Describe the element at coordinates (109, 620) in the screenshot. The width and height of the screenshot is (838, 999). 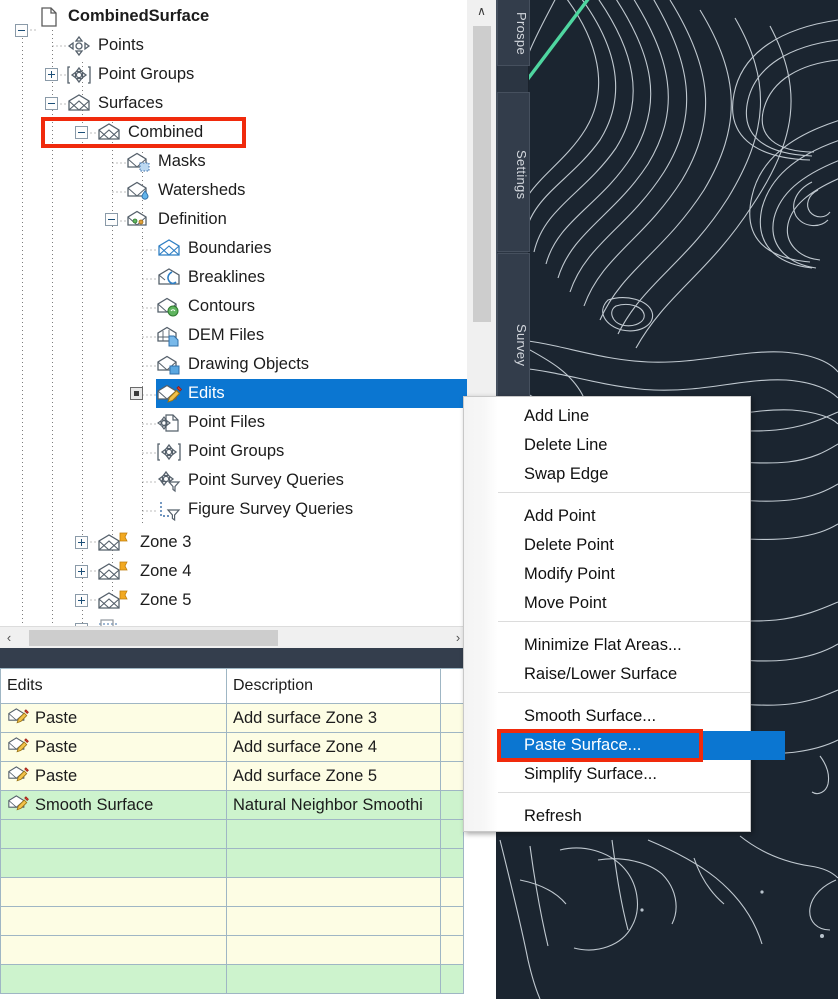
I see `tree-node-alignments-partial` at that location.